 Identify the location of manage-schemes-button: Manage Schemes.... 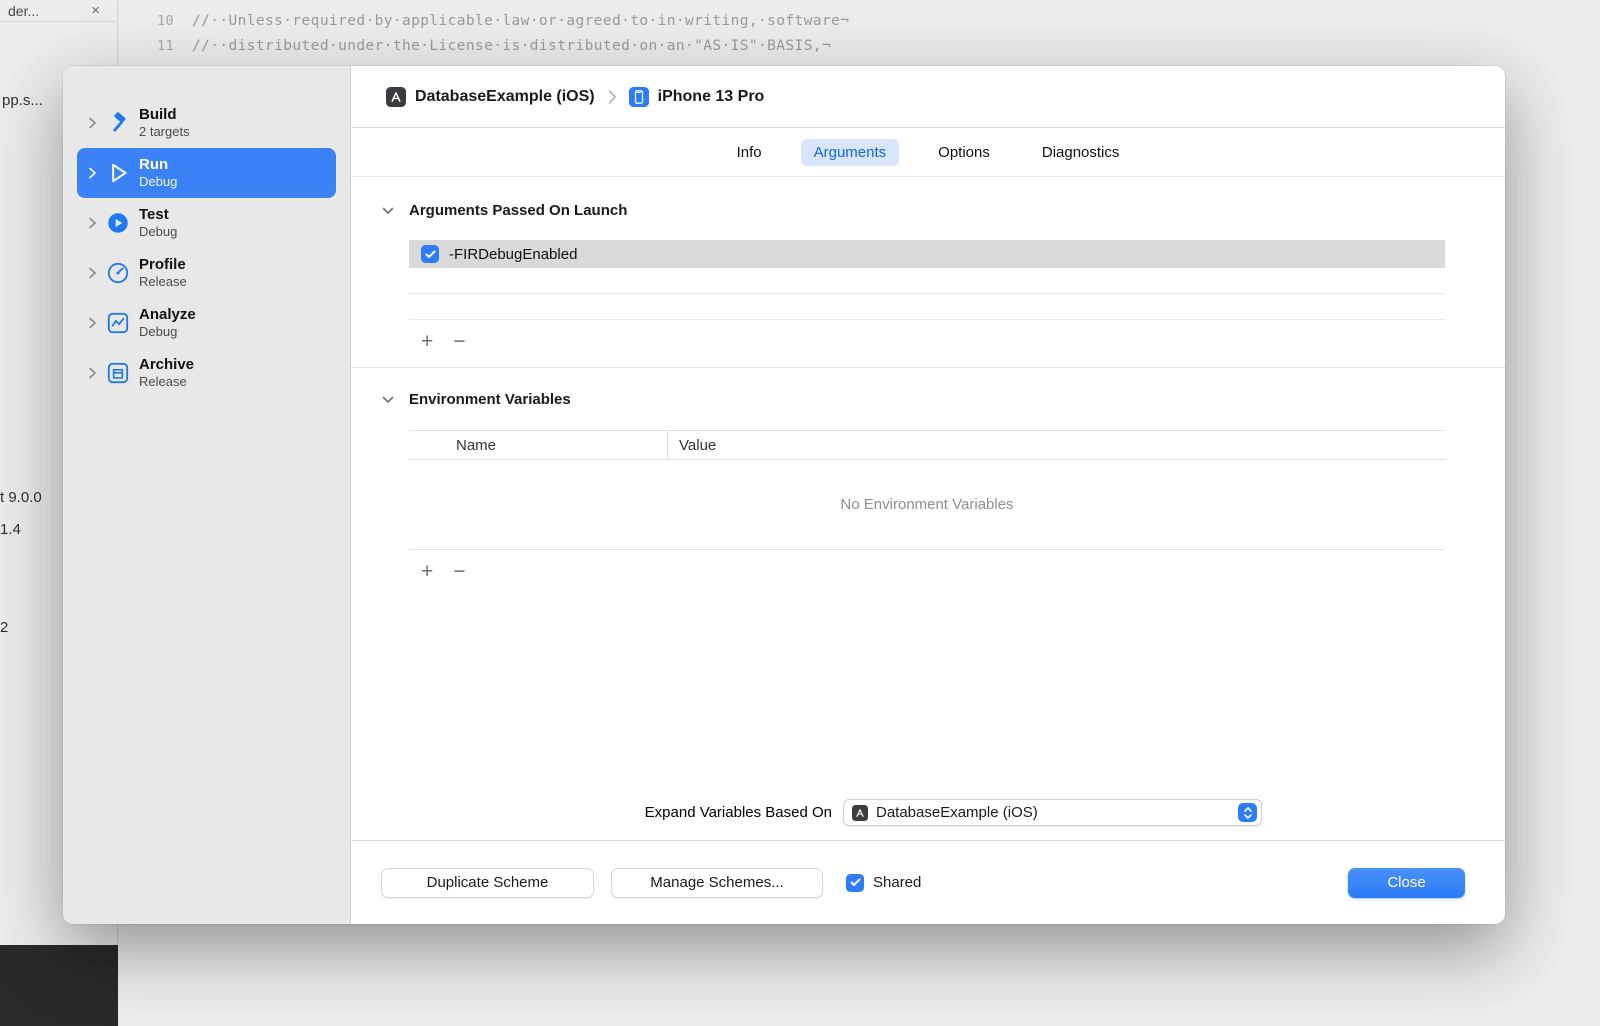
(717, 882).